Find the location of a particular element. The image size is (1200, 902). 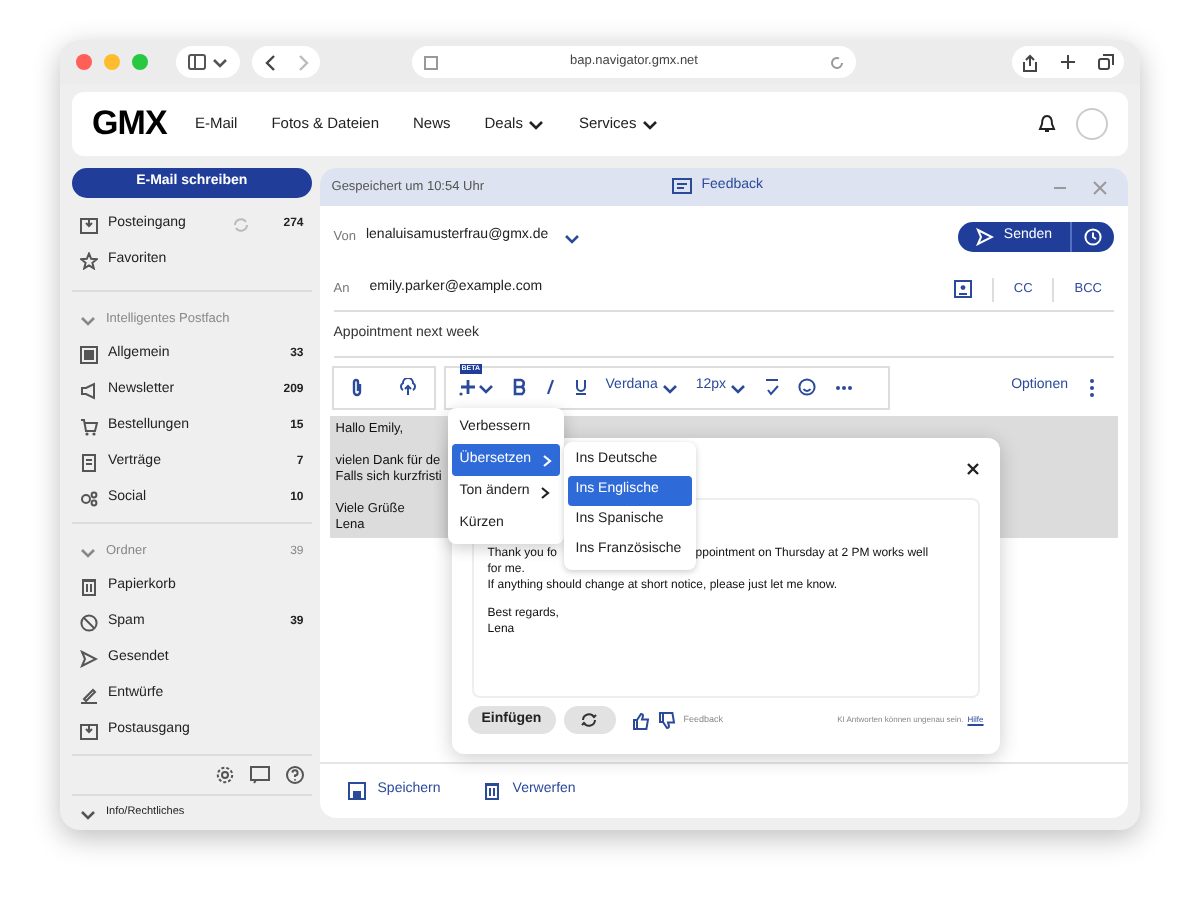

page-icon is located at coordinates (431, 62).